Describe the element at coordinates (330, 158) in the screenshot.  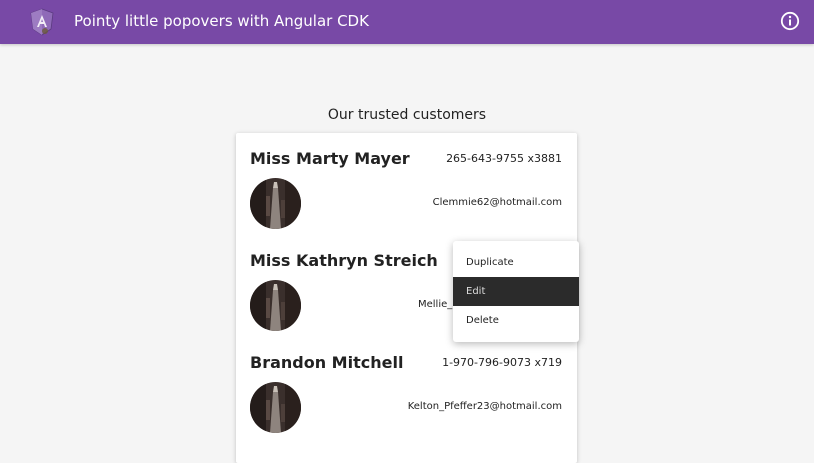
I see `customer-name: Miss Marty Mayer` at that location.